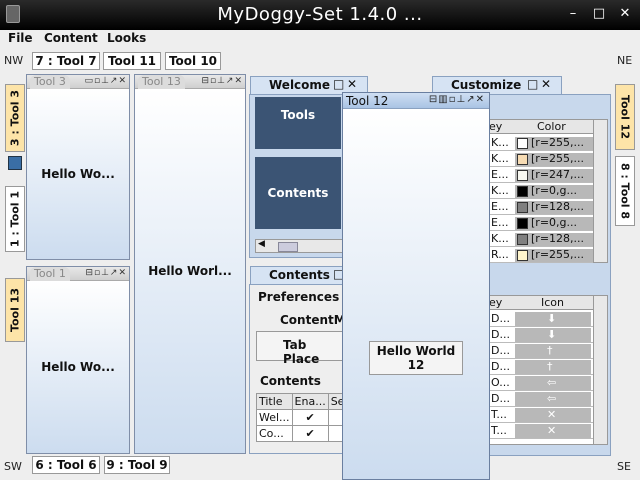  What do you see at coordinates (15, 163) in the screenshot?
I see `save-icon` at bounding box center [15, 163].